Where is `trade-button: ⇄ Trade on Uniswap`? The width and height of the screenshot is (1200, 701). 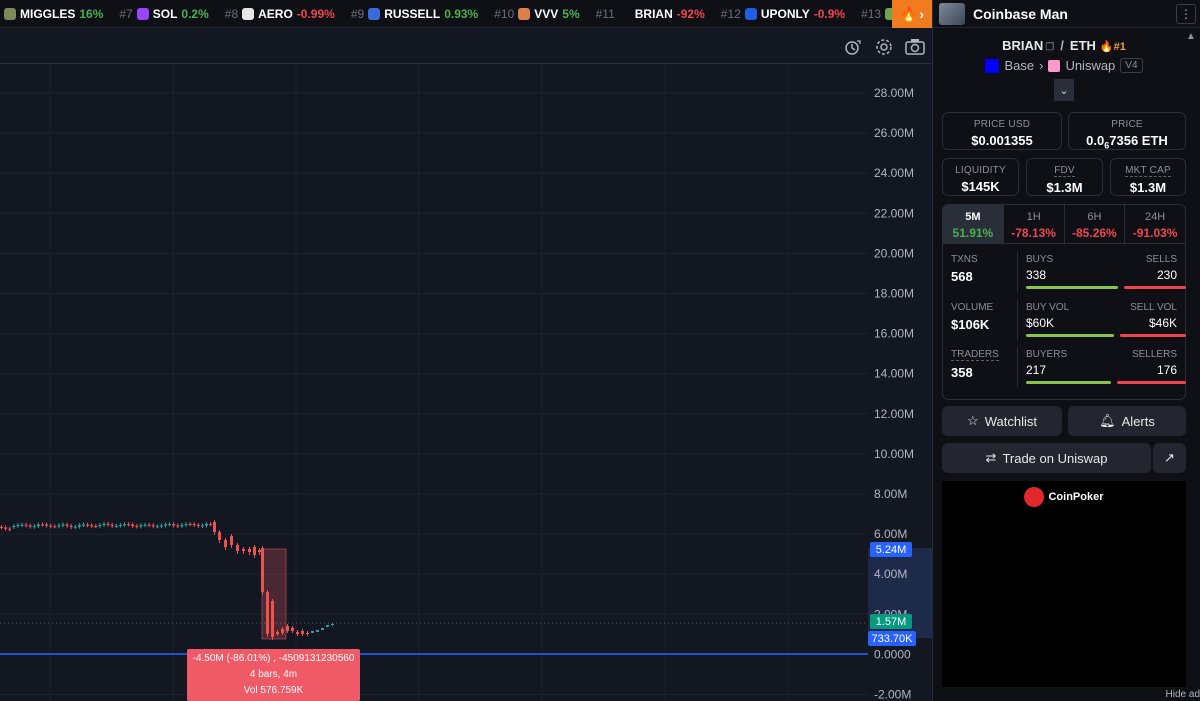
trade-button: ⇄ Trade on Uniswap is located at coordinates (1046, 458).